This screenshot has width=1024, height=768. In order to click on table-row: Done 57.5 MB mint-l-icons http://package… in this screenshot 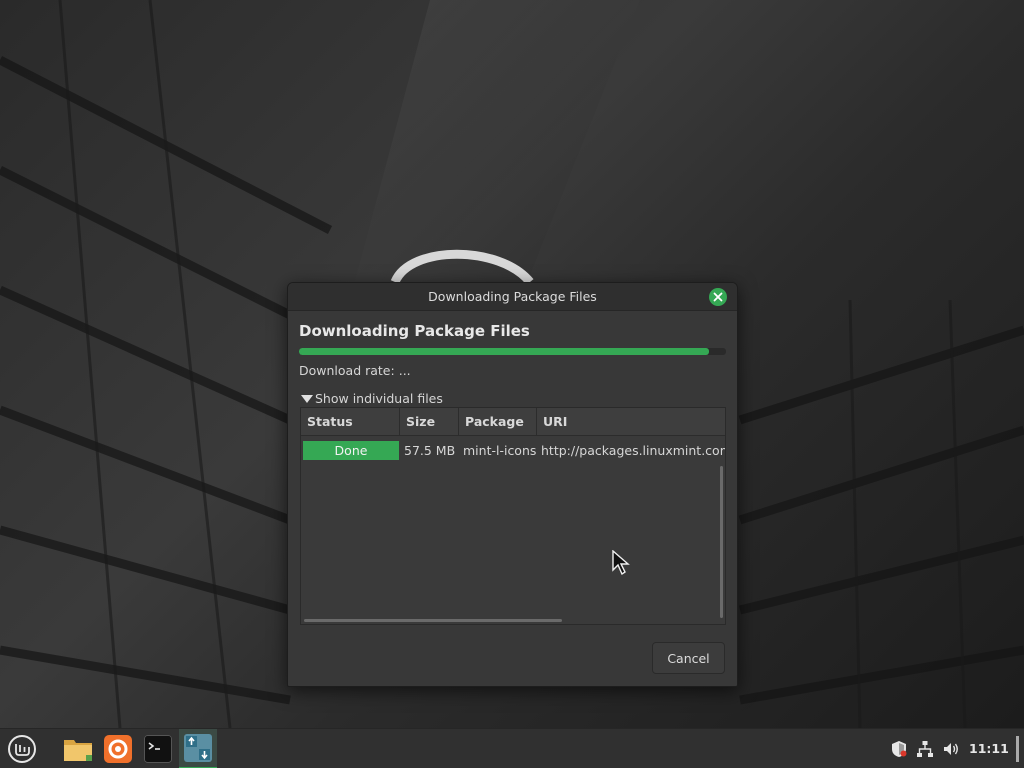, I will do `click(513, 450)`.